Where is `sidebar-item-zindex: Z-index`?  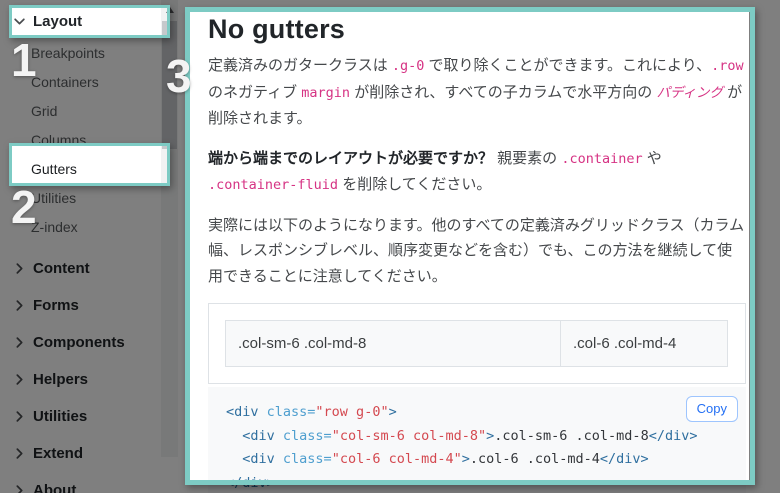
sidebar-item-zindex: Z-index is located at coordinates (96, 227).